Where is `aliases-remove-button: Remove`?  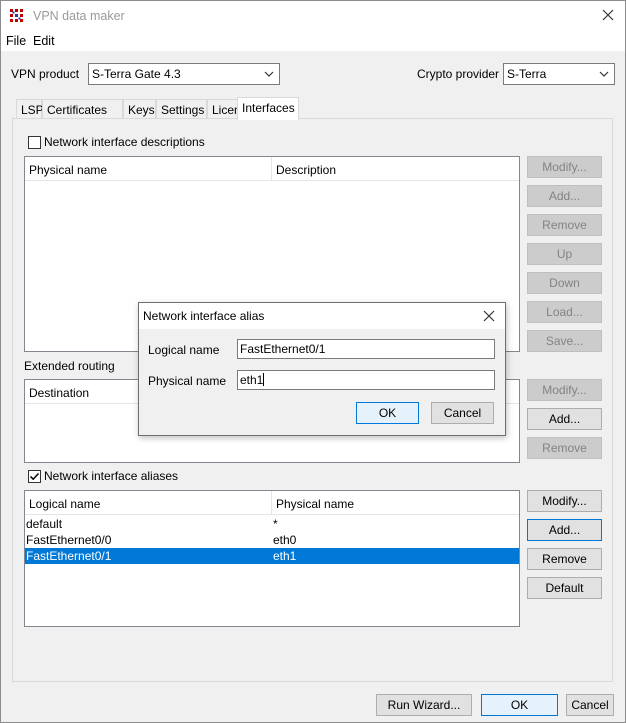
aliases-remove-button: Remove is located at coordinates (564, 559).